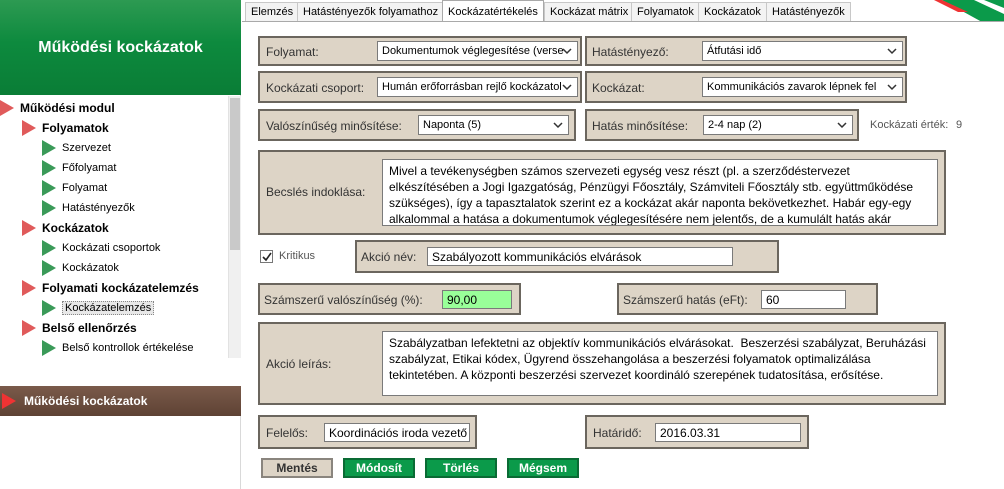 The width and height of the screenshot is (1004, 489). I want to click on tab-label: Kockázatok, so click(732, 12).